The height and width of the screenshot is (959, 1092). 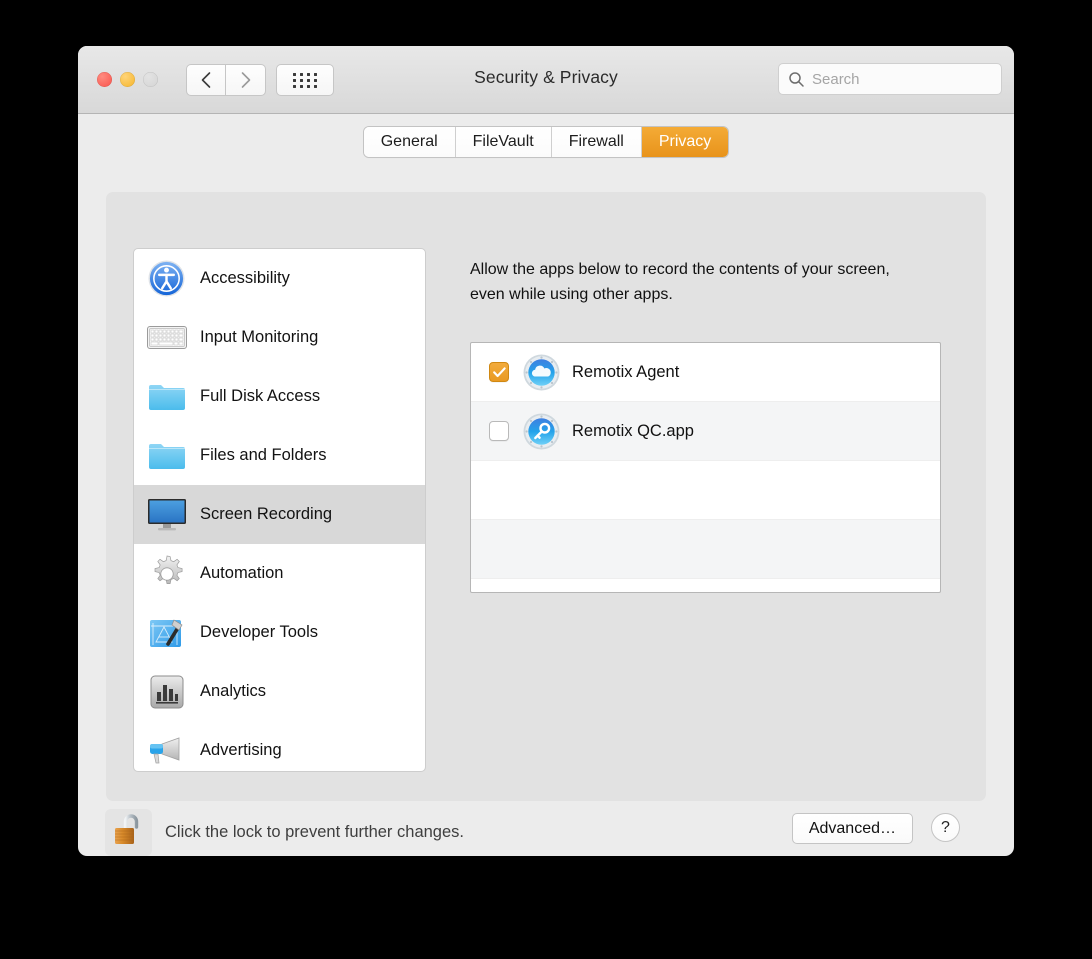 I want to click on sidebar-item-label: Accessibility, so click(x=245, y=278).